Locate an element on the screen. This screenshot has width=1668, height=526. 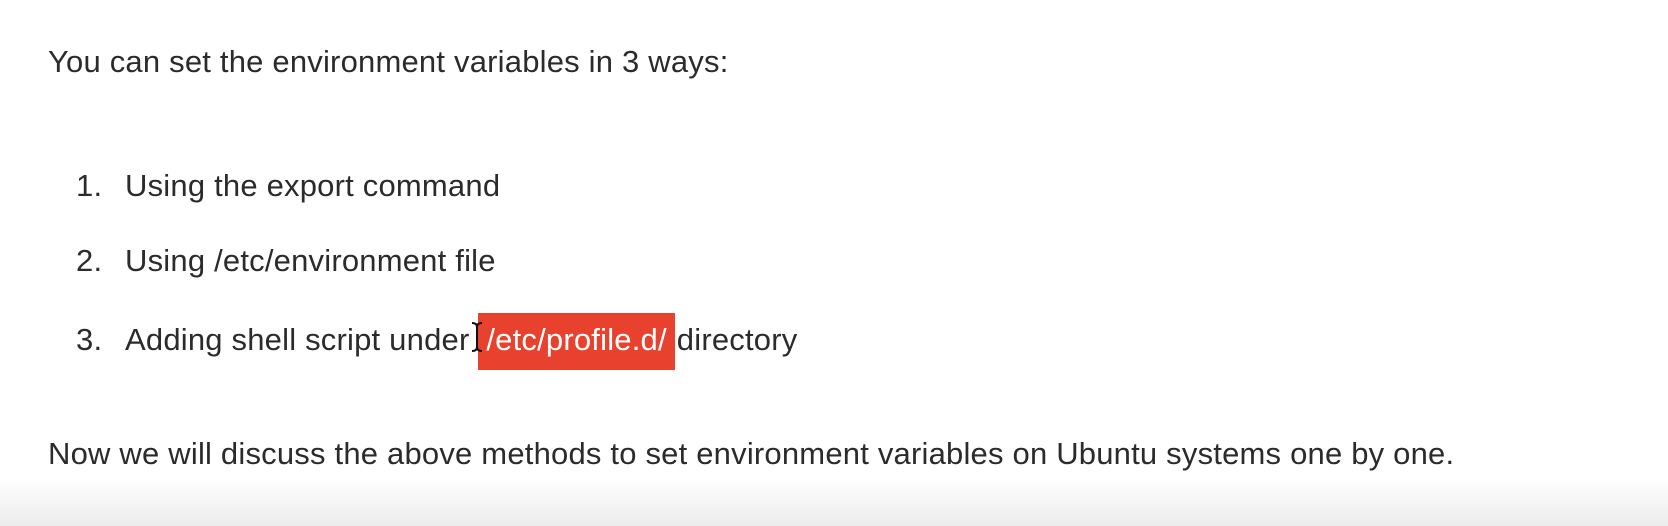
list-item-text-after: directory is located at coordinates (737, 339).